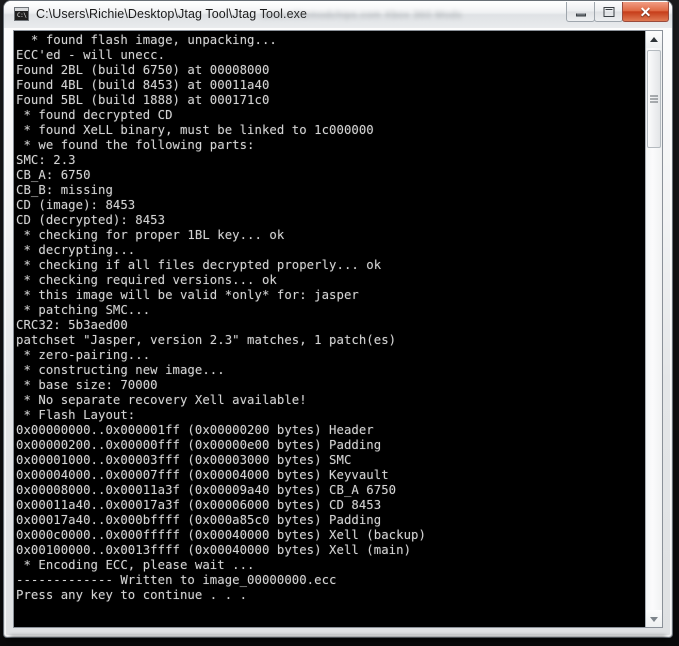  I want to click on chevron-up-icon, so click(654, 39).